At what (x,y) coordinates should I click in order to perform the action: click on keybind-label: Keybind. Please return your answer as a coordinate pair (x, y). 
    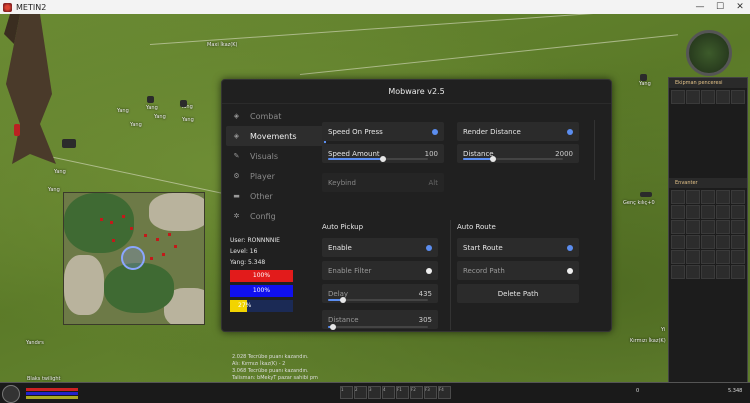
    Looking at the image, I should click on (342, 182).